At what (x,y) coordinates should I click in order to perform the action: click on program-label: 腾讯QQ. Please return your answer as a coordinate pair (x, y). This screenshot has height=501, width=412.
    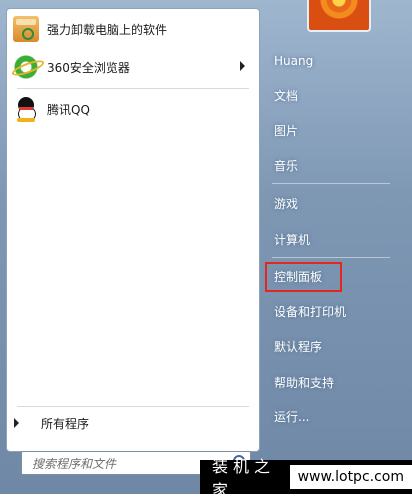
    Looking at the image, I should click on (68, 109).